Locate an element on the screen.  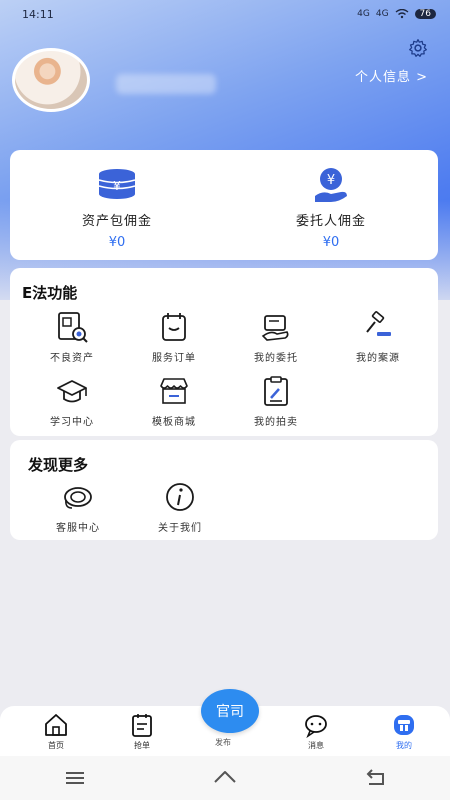
grid-item-my-delegations: 我的委托 is located at coordinates (276, 337).